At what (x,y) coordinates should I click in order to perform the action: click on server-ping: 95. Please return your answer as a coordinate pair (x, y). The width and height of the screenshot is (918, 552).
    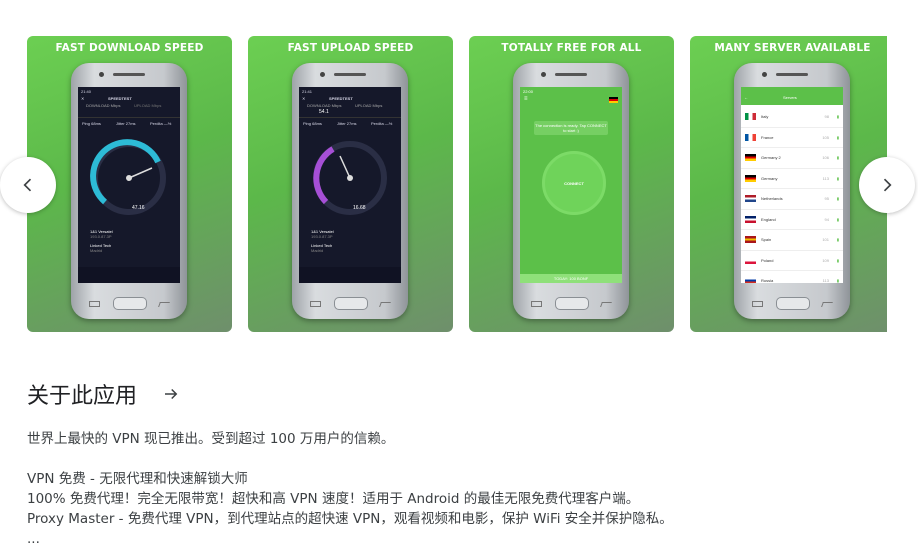
    Looking at the image, I should click on (826, 198).